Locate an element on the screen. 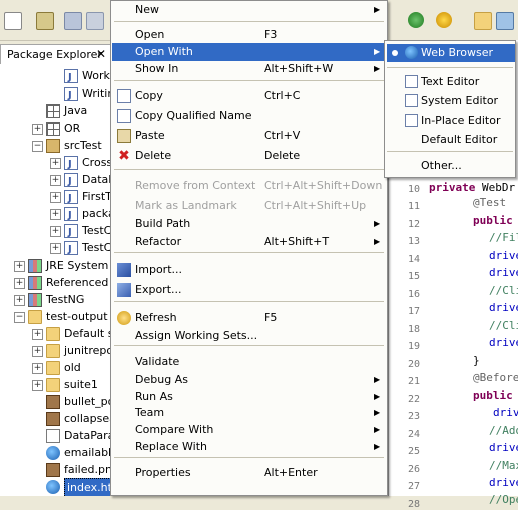 The height and width of the screenshot is (510, 518). tree-item: Work is located at coordinates (56, 76).